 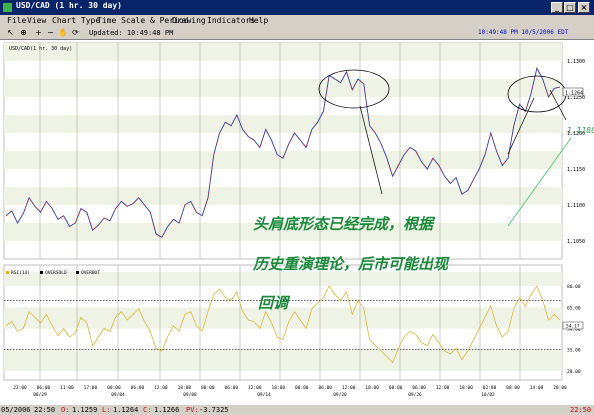 What do you see at coordinates (67, 388) in the screenshot?
I see `x-hour-label: 11:00` at bounding box center [67, 388].